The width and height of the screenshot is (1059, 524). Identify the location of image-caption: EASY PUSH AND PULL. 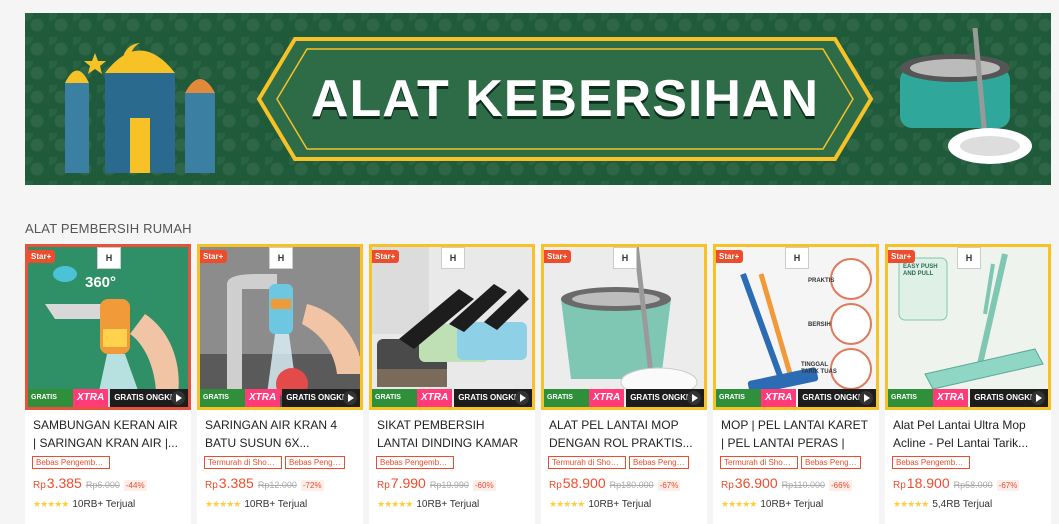
(920, 270).